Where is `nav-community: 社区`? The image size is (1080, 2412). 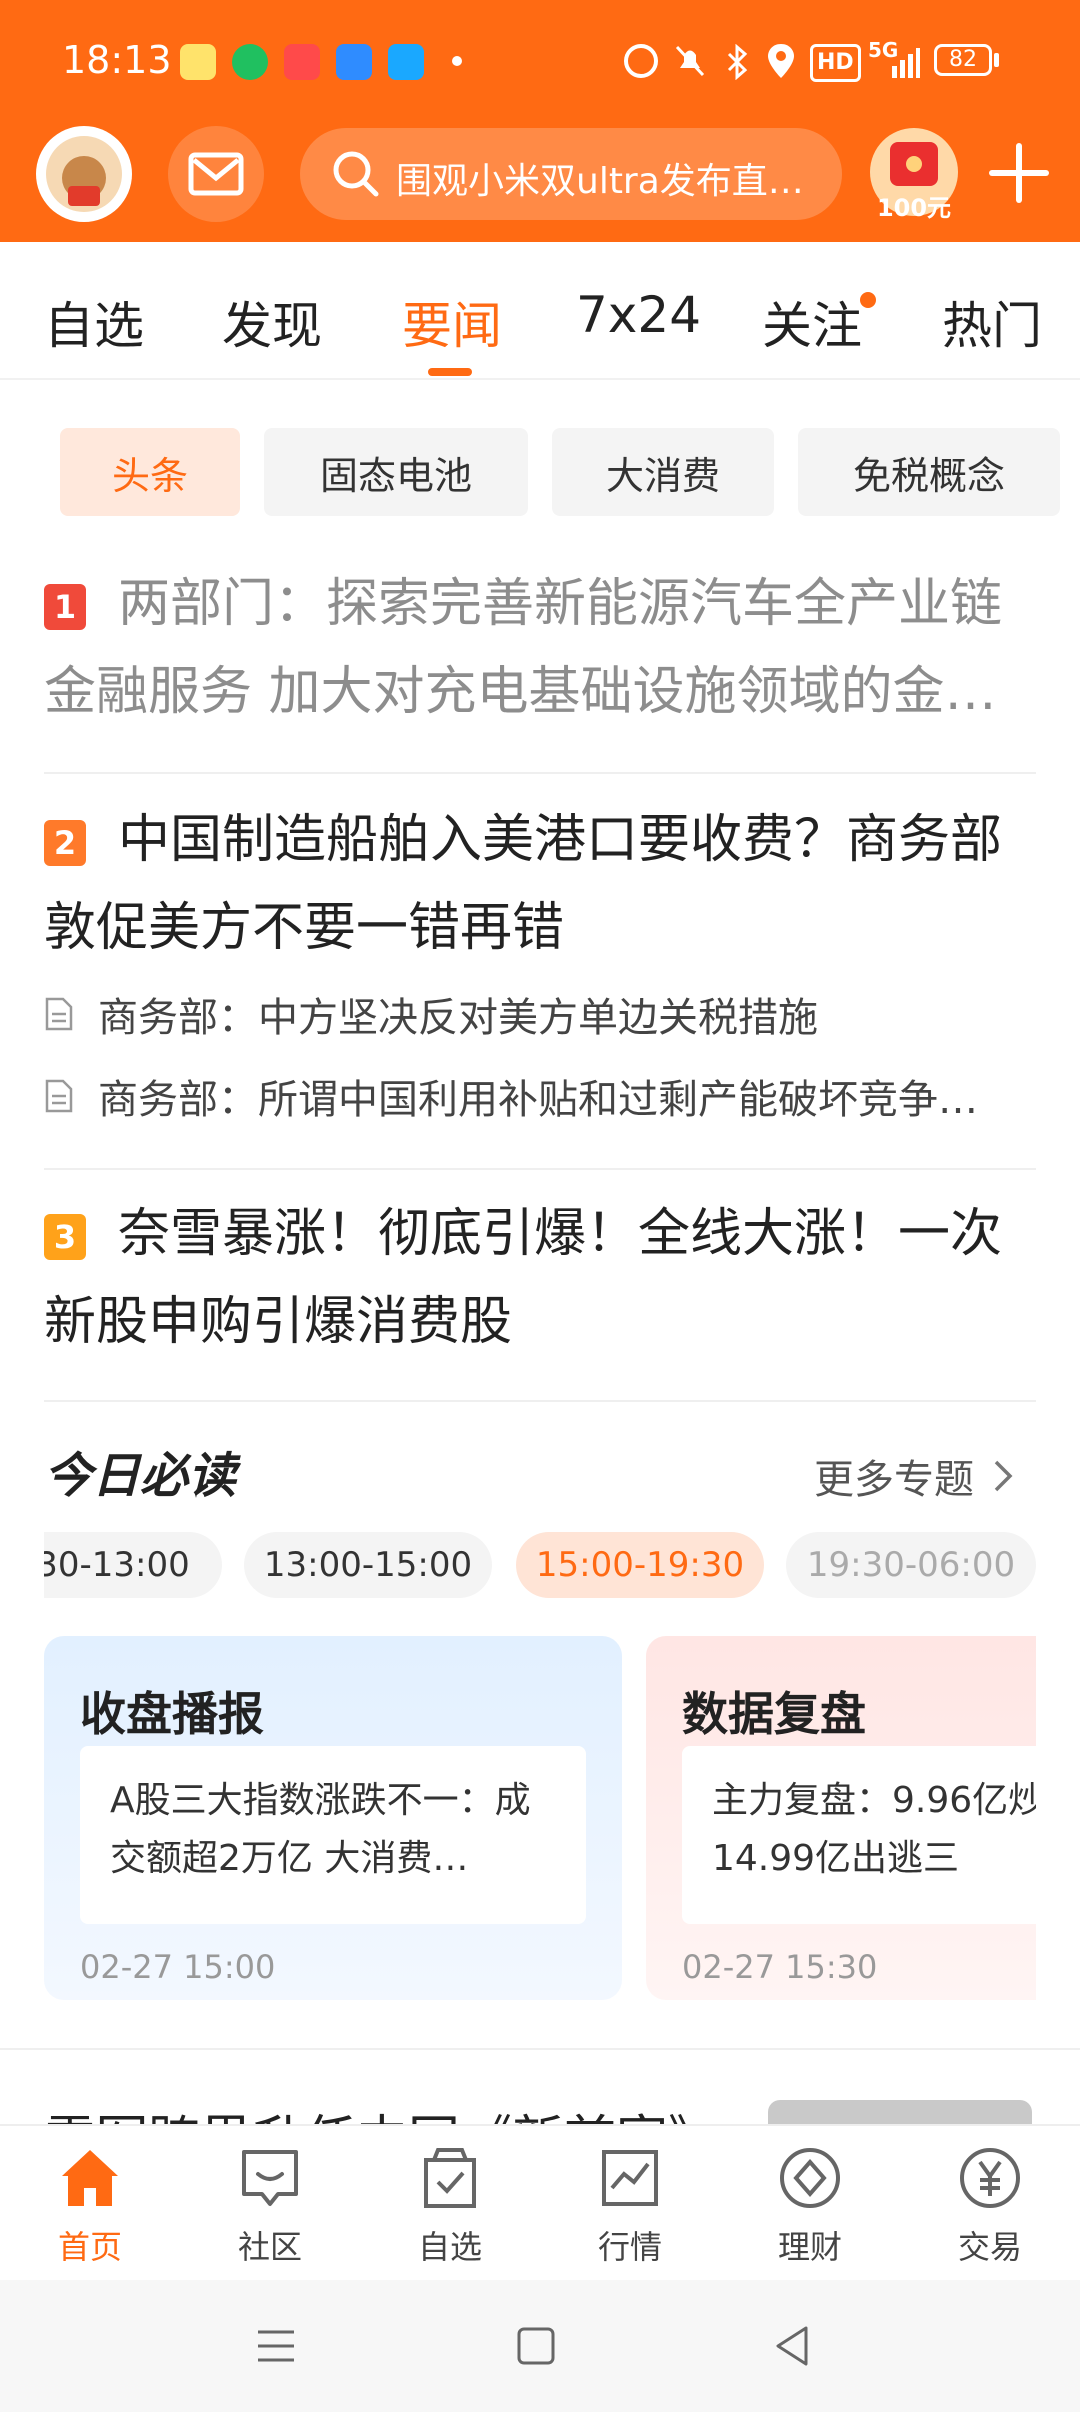 nav-community: 社区 is located at coordinates (270, 2204).